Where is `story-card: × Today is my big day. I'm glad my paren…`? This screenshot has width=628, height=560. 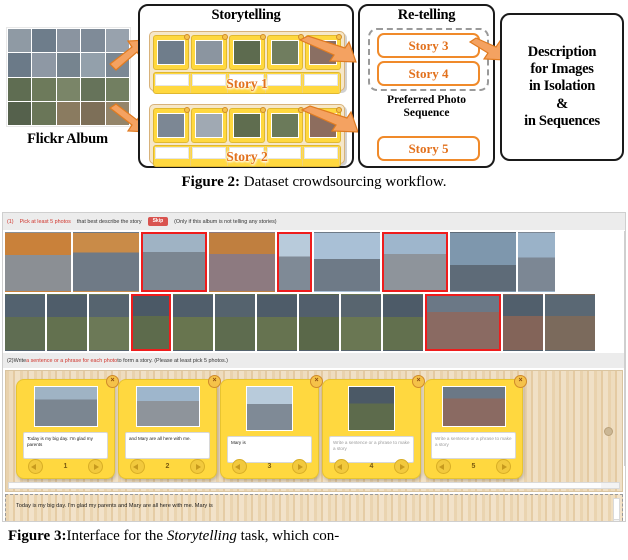
story-card: × Today is my big day. I'm glad my paren… is located at coordinates (67, 427).